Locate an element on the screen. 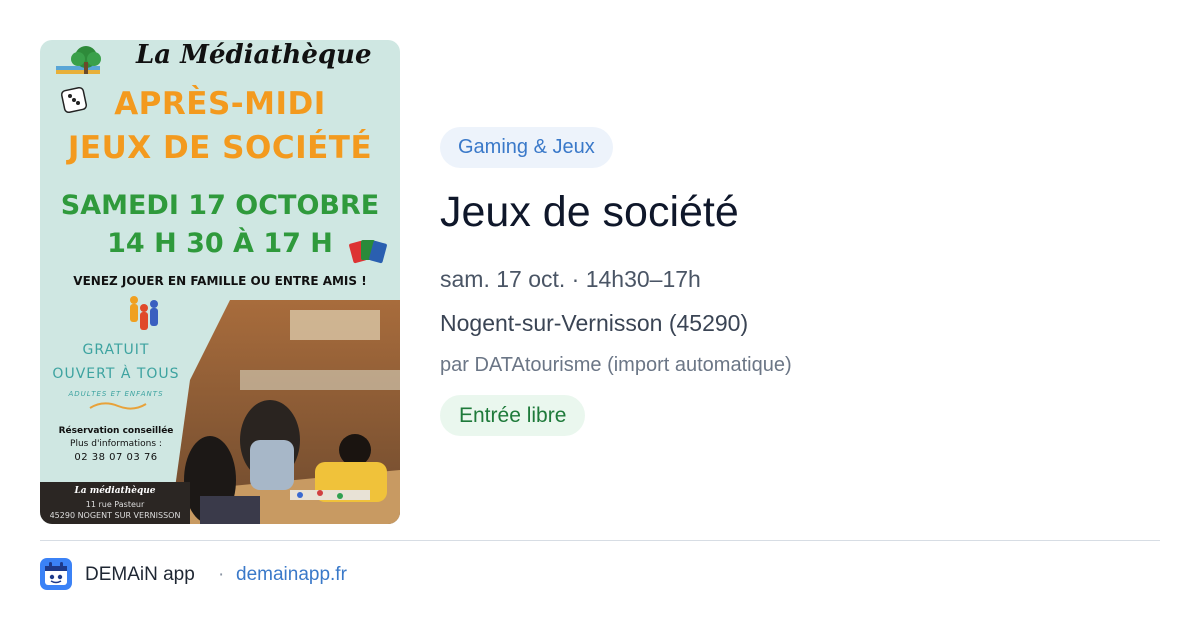  poster-footer-address-2: 45290 NOGENT SUR VERNISSON is located at coordinates (115, 515).